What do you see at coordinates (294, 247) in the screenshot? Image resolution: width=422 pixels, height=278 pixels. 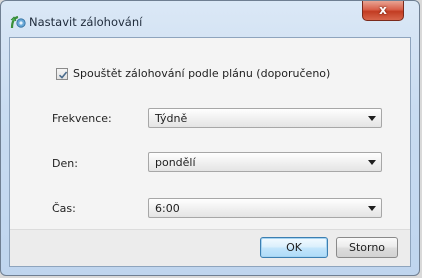 I see `ok-button: OK` at bounding box center [294, 247].